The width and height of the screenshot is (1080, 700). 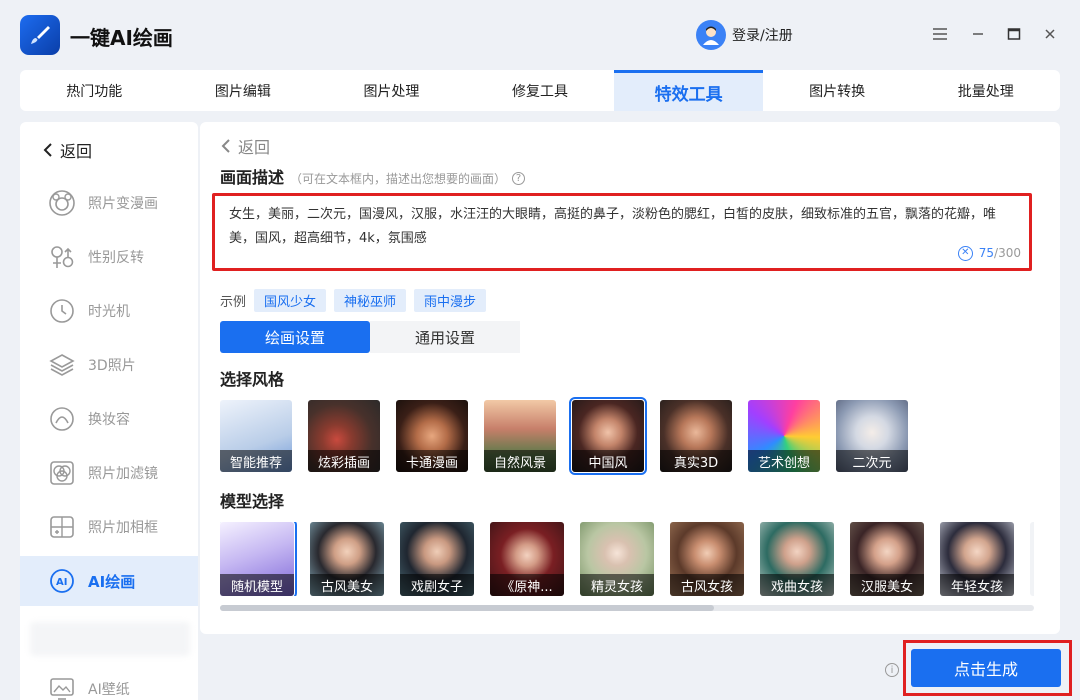 What do you see at coordinates (986, 253) in the screenshot?
I see `char-count: 75` at bounding box center [986, 253].